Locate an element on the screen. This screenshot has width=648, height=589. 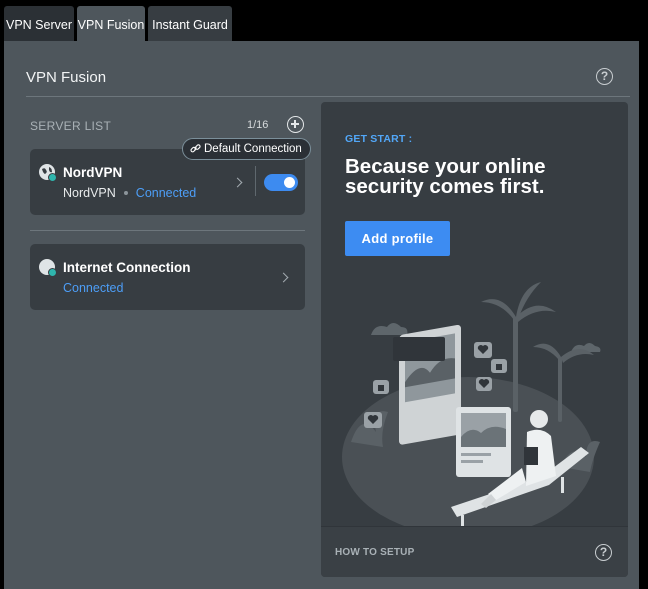
separator-dot is located at coordinates (125, 192).